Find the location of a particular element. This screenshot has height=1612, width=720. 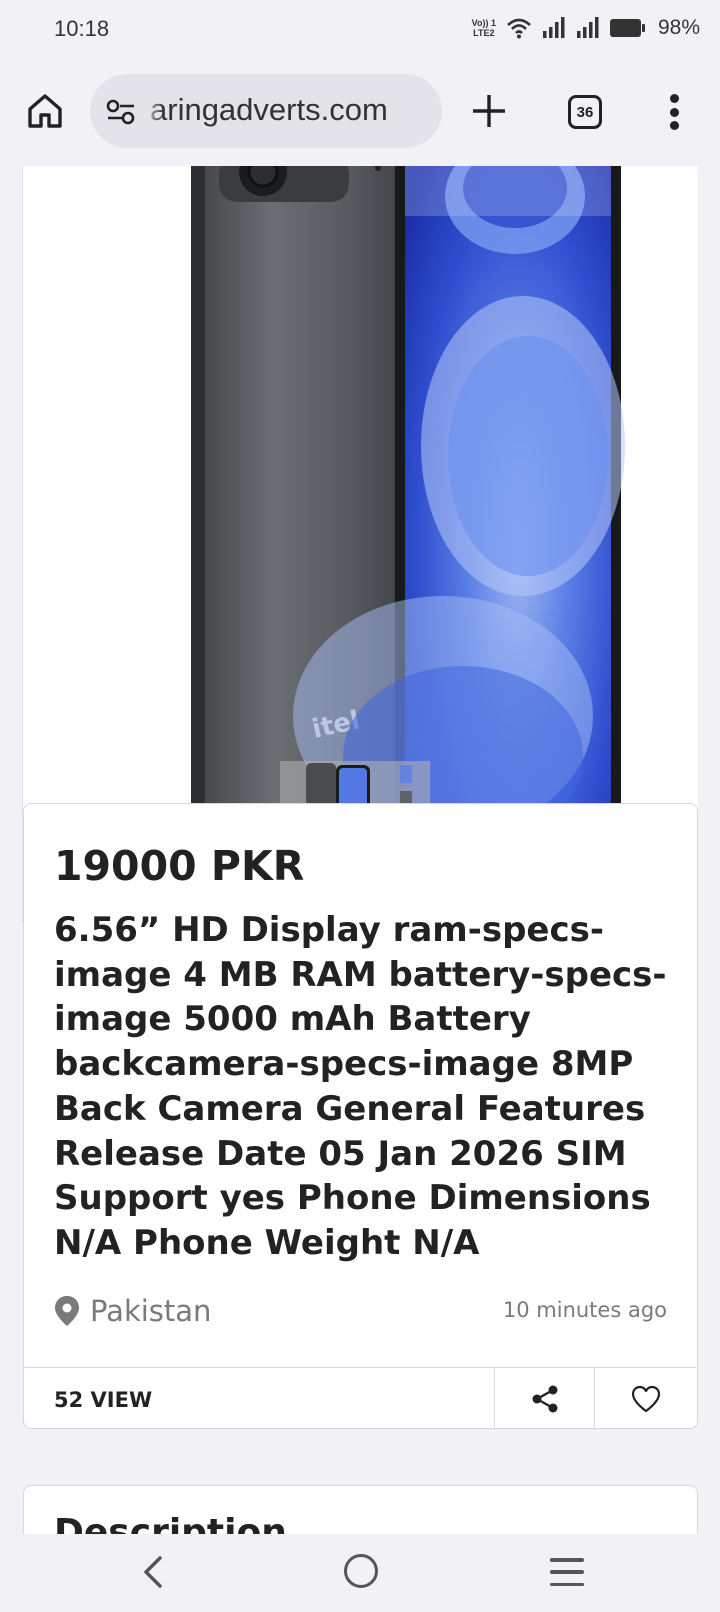

address-bar: aringadverts.com is located at coordinates (266, 111).